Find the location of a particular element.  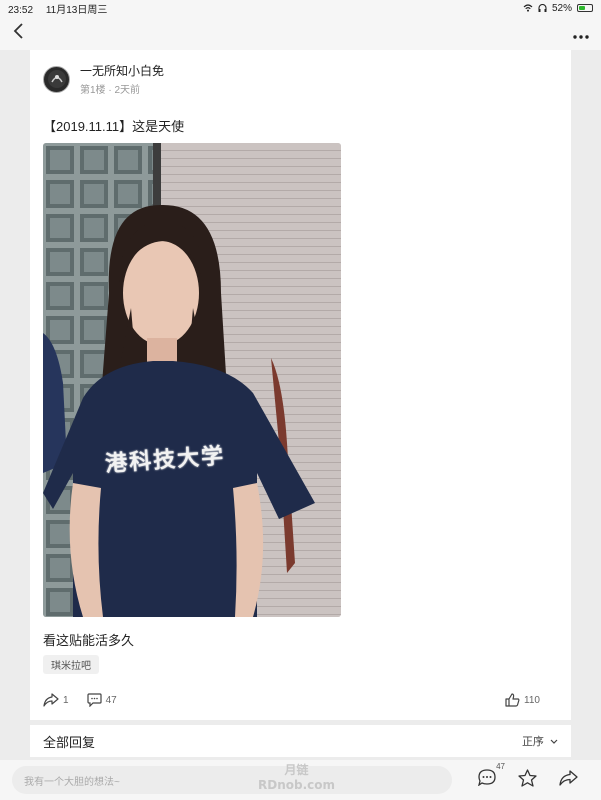

bottom-bar: 我有一个大胆的想法~ 47 is located at coordinates (300, 780).